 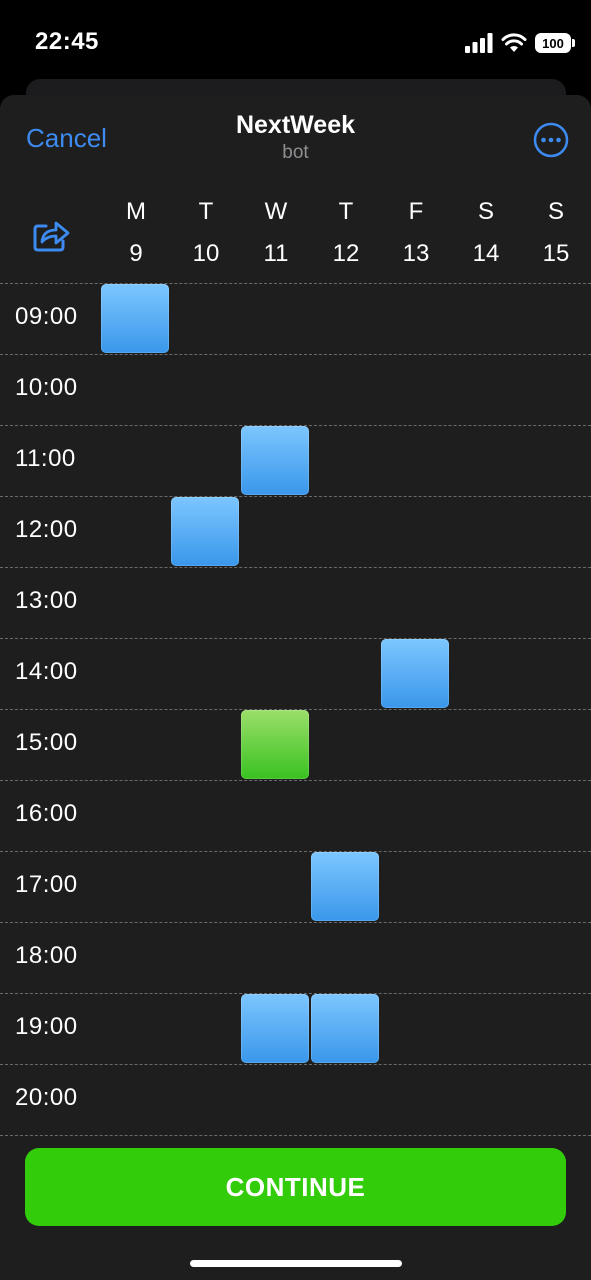 I want to click on day-letter: M, so click(x=136, y=211).